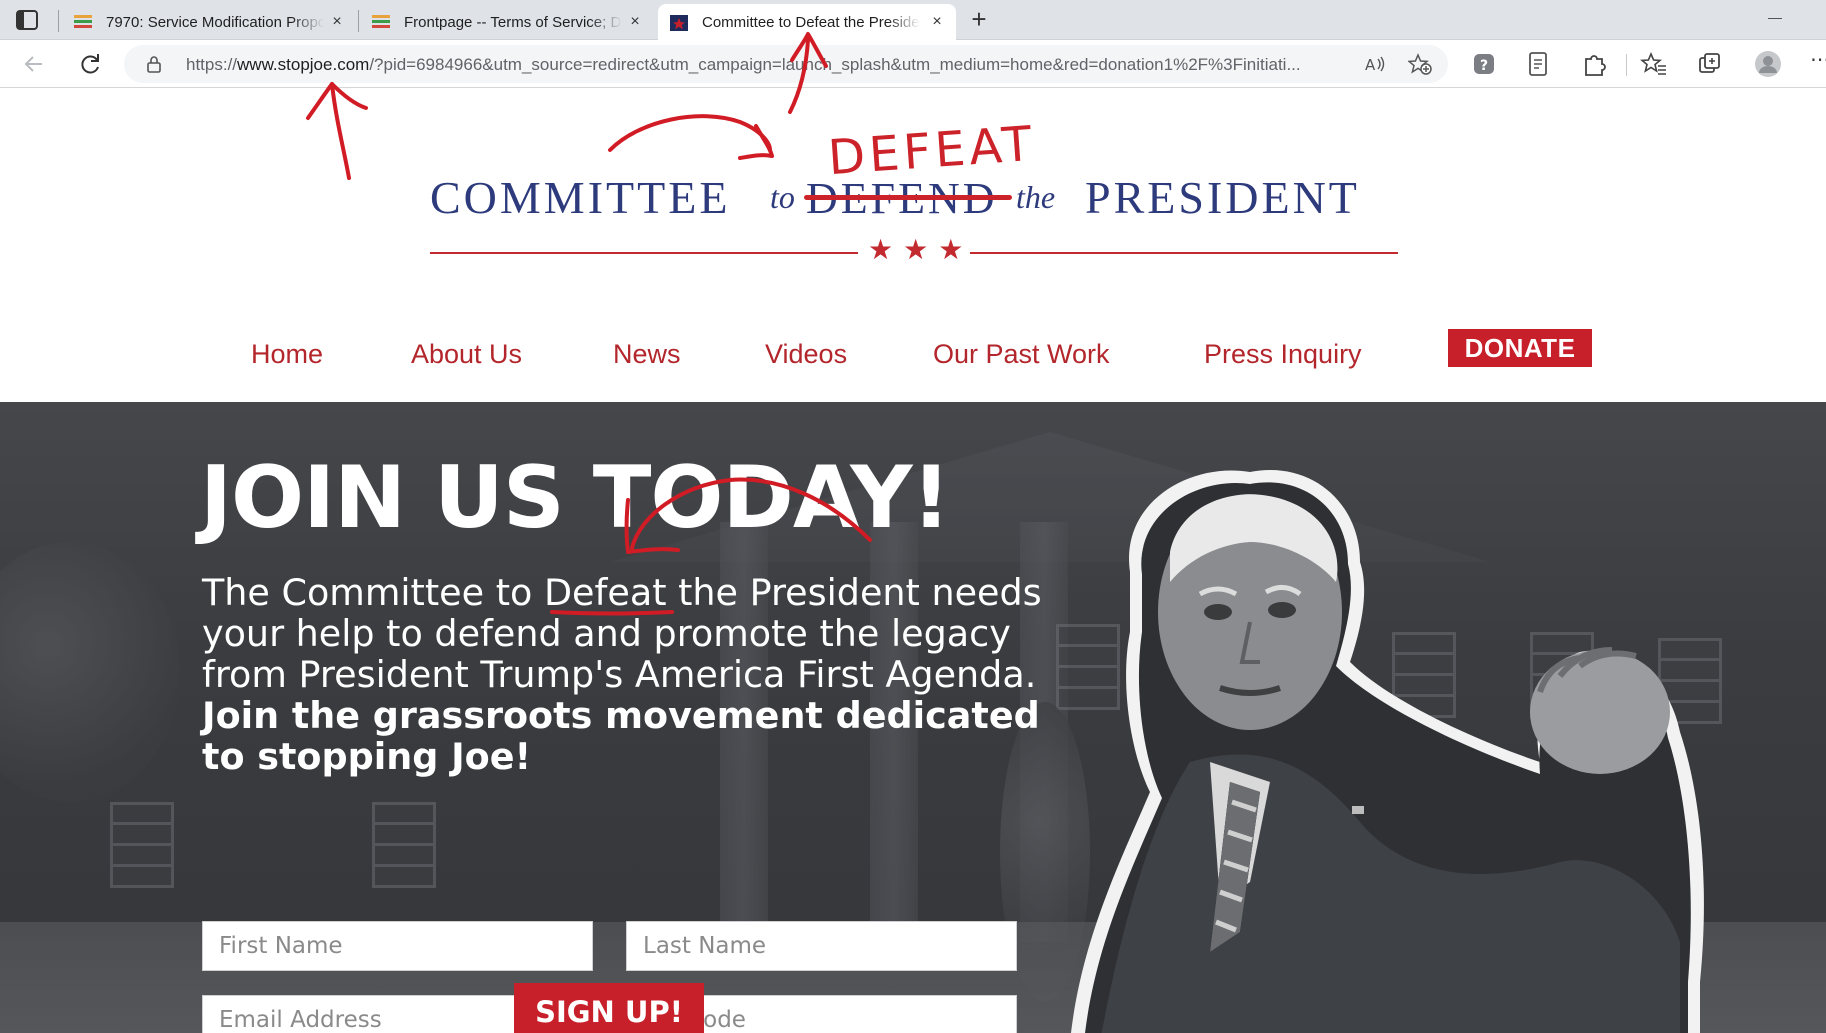  I want to click on svg-text: A, so click(1370, 65).